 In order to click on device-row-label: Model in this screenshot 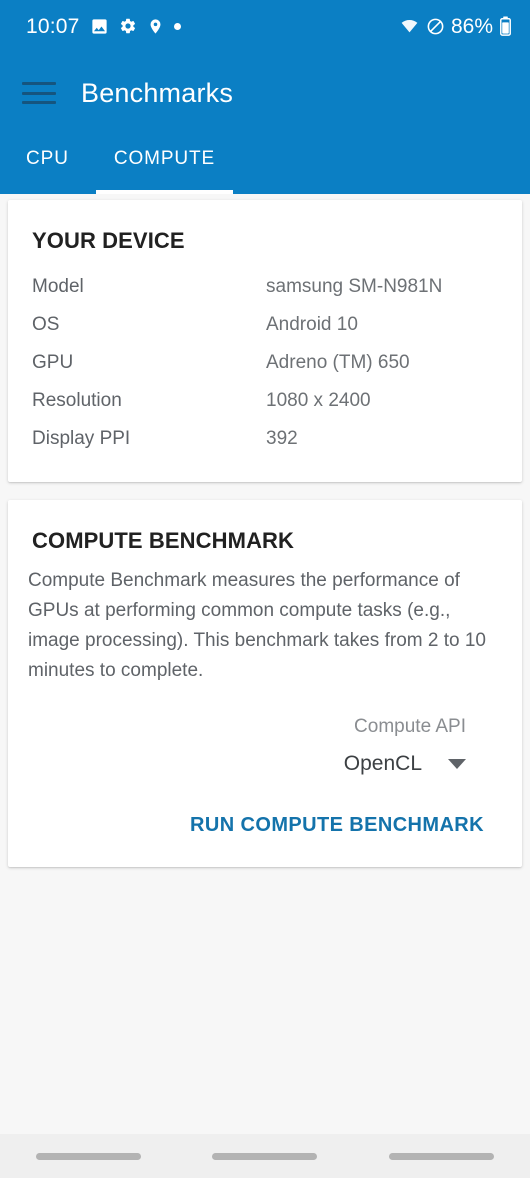, I will do `click(58, 286)`.